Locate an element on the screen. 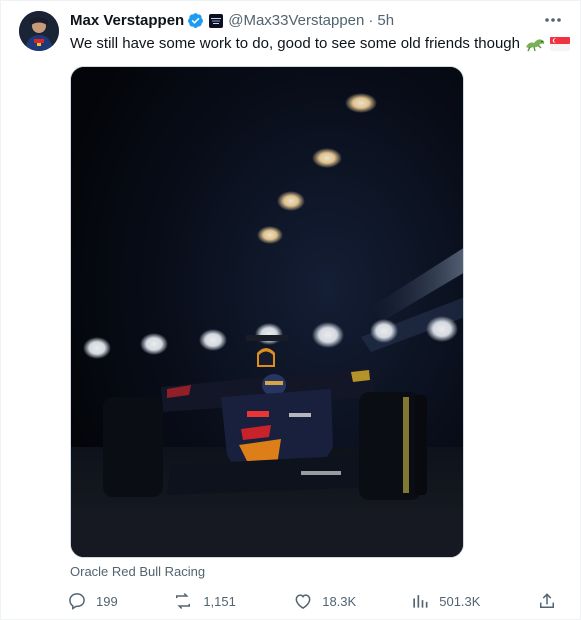 The width and height of the screenshot is (581, 620). views-button: 501.3K is located at coordinates (473, 601).